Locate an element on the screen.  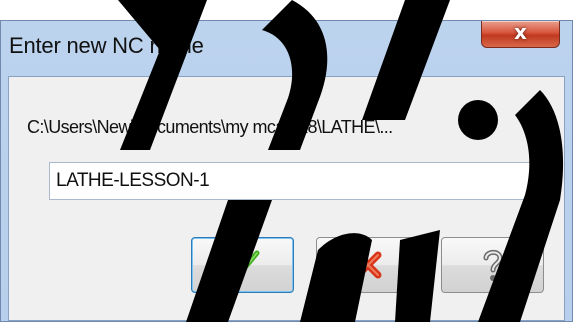
nc-name-input is located at coordinates (294, 181).